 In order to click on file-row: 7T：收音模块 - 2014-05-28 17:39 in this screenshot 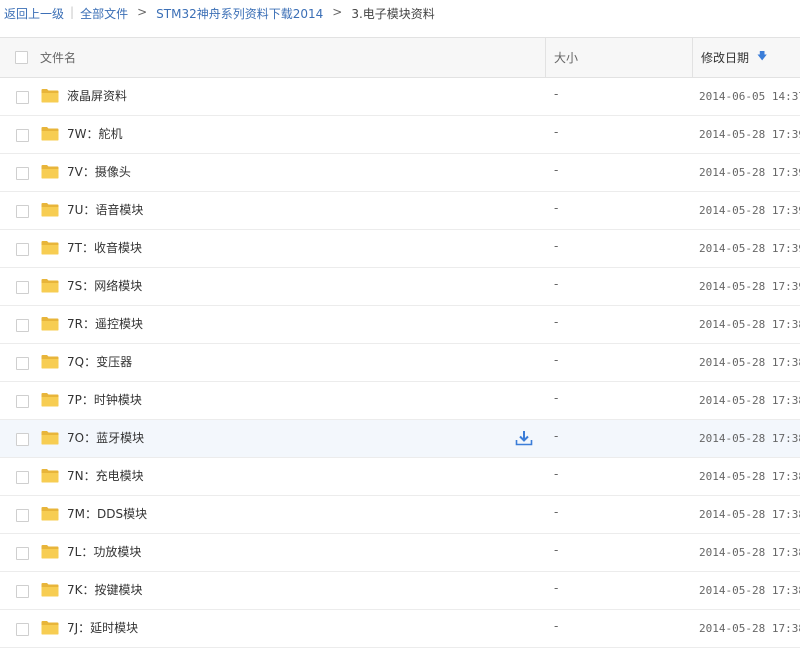, I will do `click(400, 249)`.